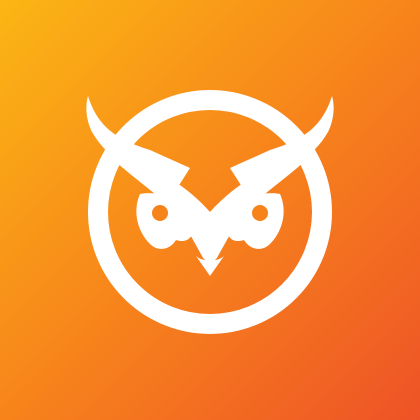 The height and width of the screenshot is (420, 420). Describe the element at coordinates (160, 213) in the screenshot. I see `left-pupil` at that location.